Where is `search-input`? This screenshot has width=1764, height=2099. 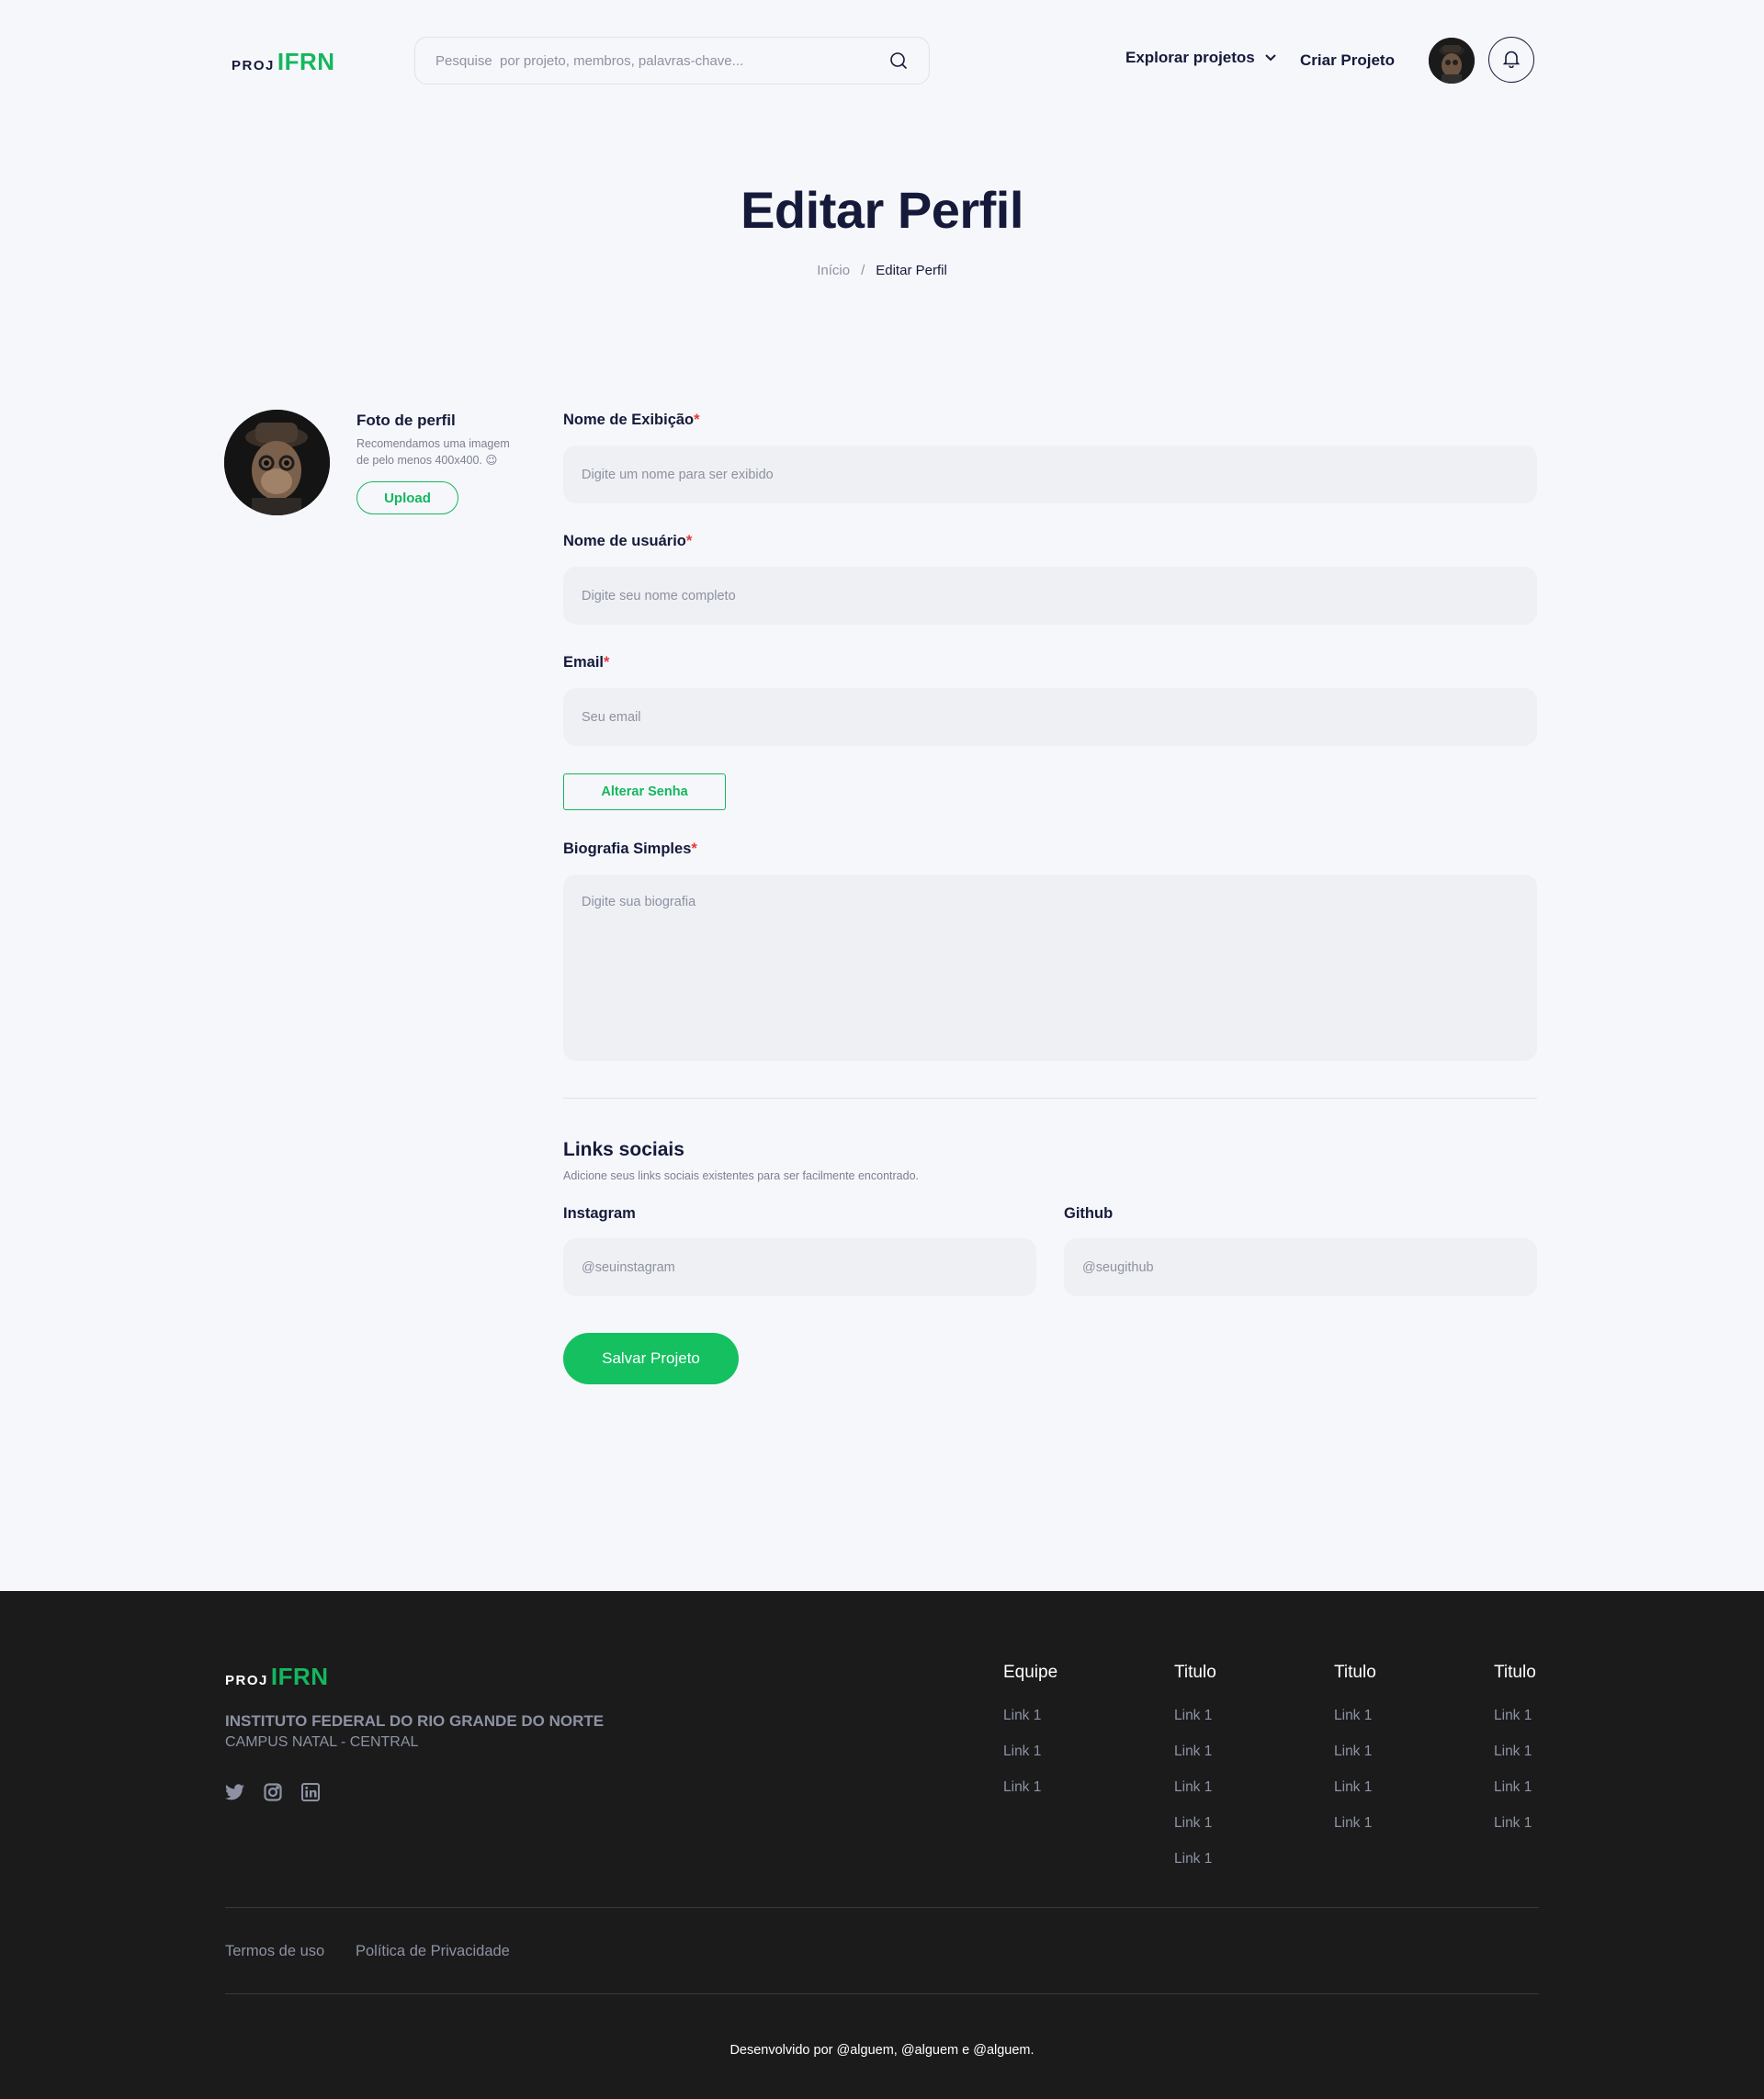 search-input is located at coordinates (662, 60).